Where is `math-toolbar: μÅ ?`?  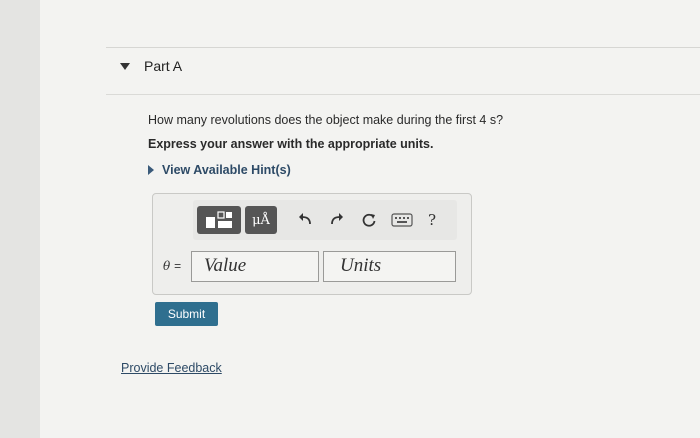
math-toolbar: μÅ ? is located at coordinates (325, 220).